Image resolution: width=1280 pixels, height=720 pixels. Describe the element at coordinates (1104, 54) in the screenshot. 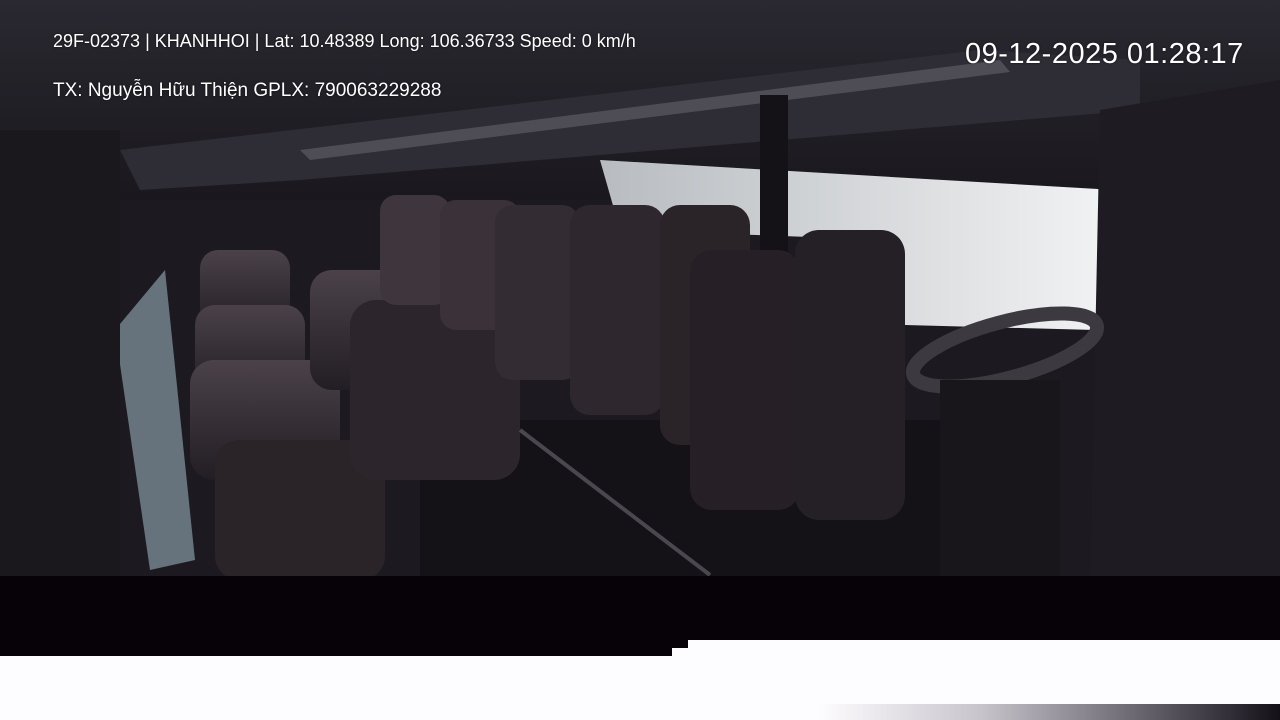

I see `timestamp-overlay: 09-12-2025 01:28:17` at that location.